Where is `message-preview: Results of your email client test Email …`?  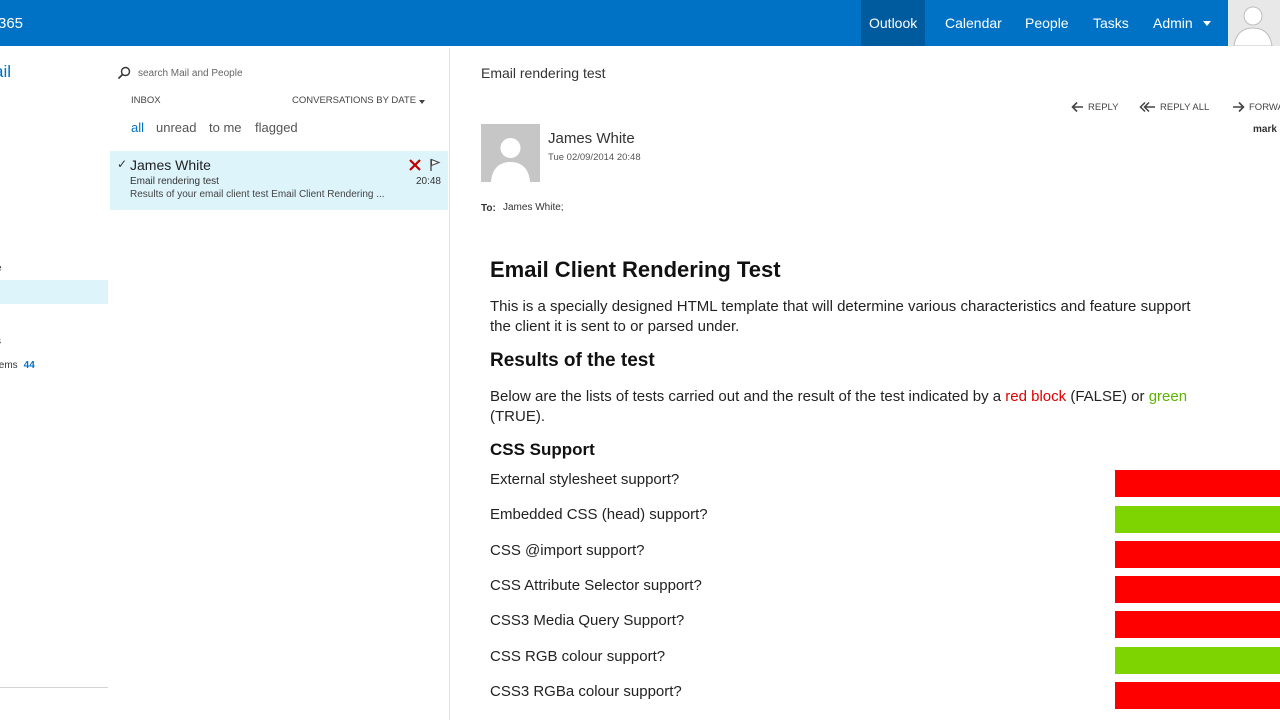 message-preview: Results of your email client test Email … is located at coordinates (257, 194).